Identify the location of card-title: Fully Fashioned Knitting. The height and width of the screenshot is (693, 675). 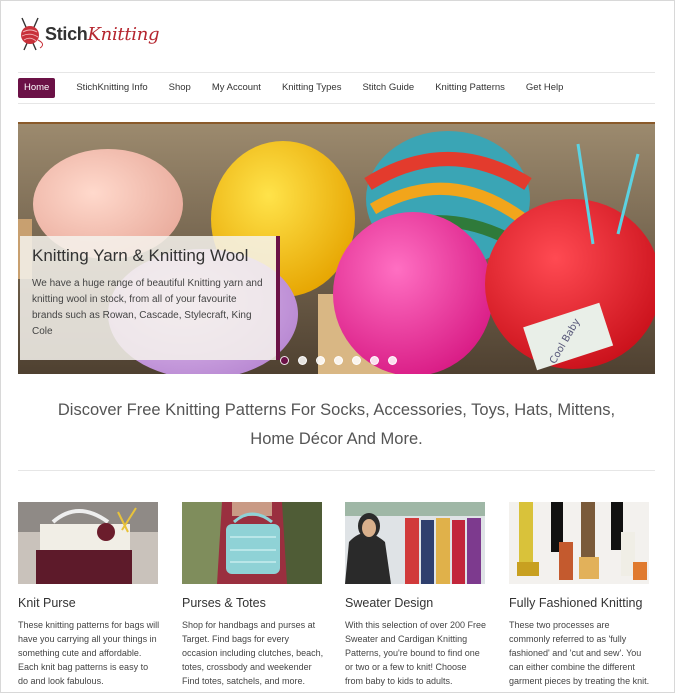
(580, 603).